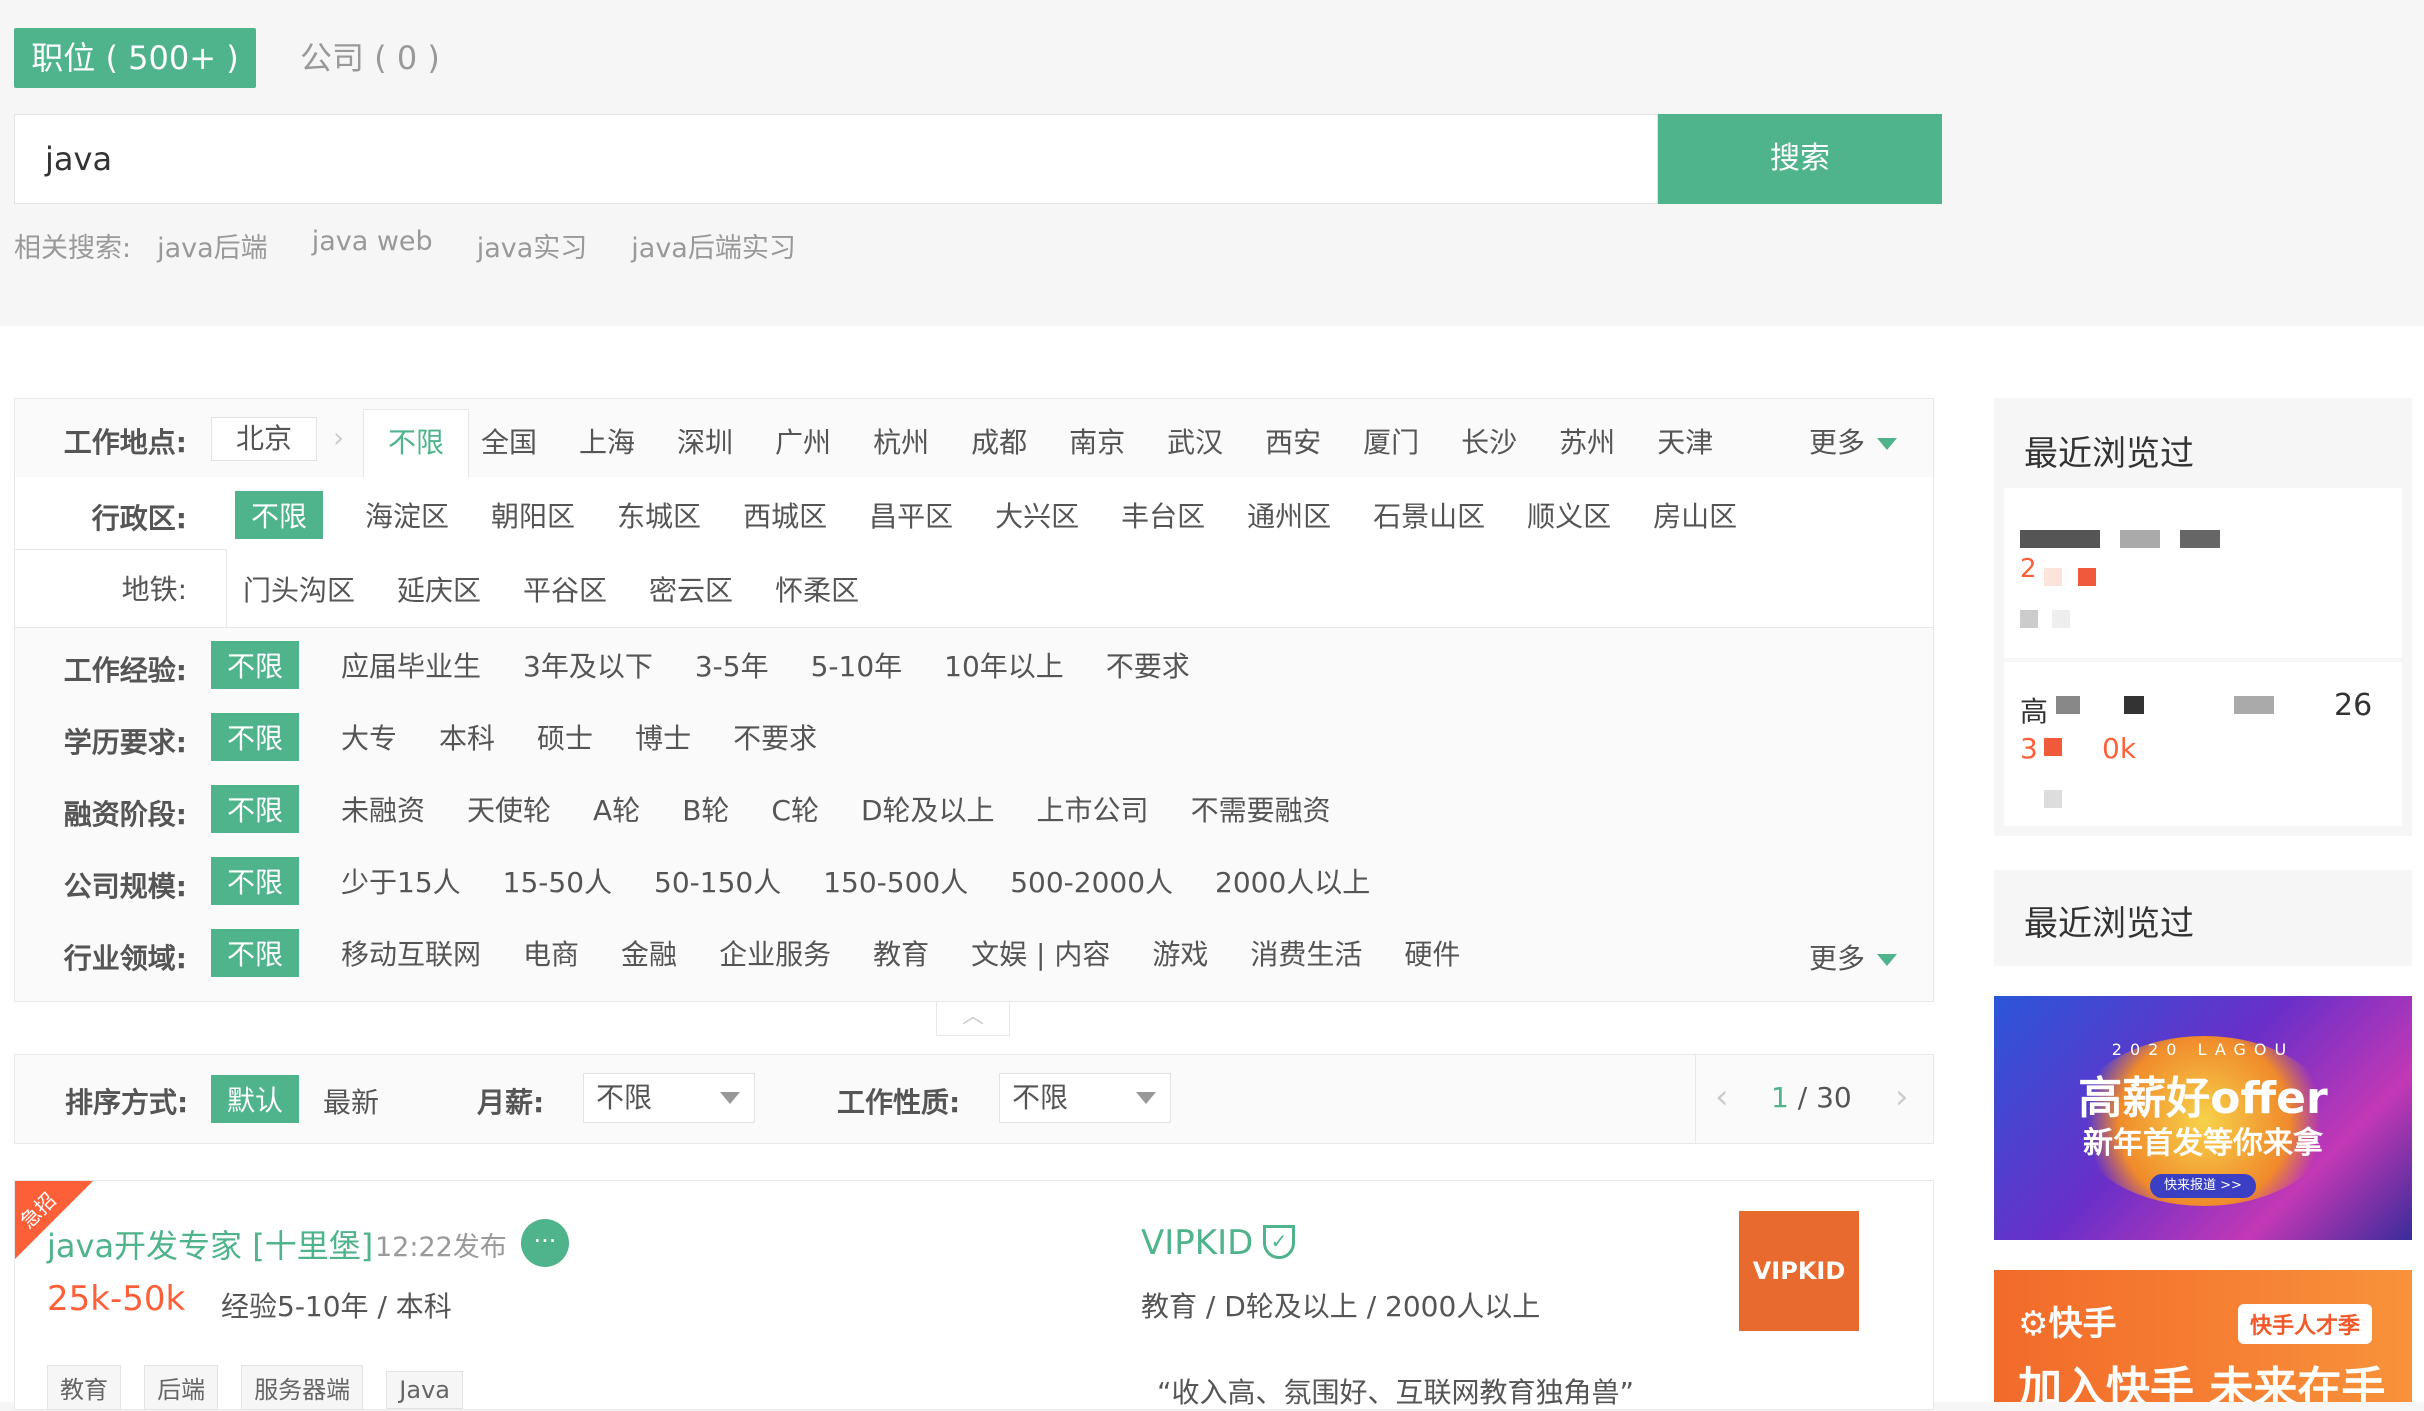  I want to click on location-option: 南京, so click(1097, 441).